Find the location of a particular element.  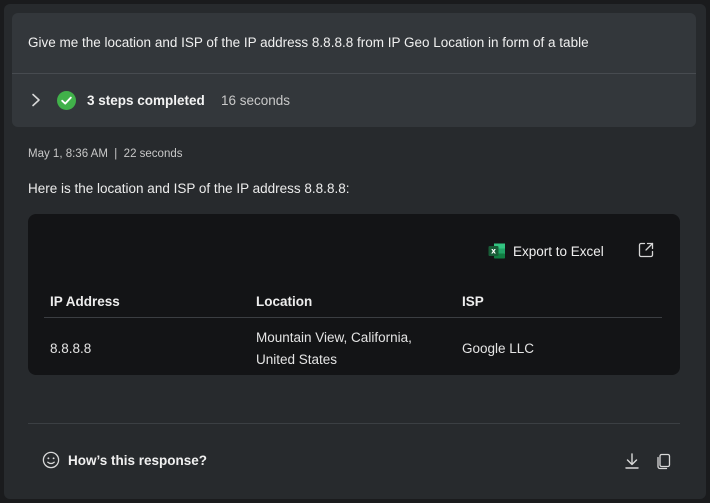

response-meta: May 1, 8:36 AM | 22 seconds is located at coordinates (105, 154).